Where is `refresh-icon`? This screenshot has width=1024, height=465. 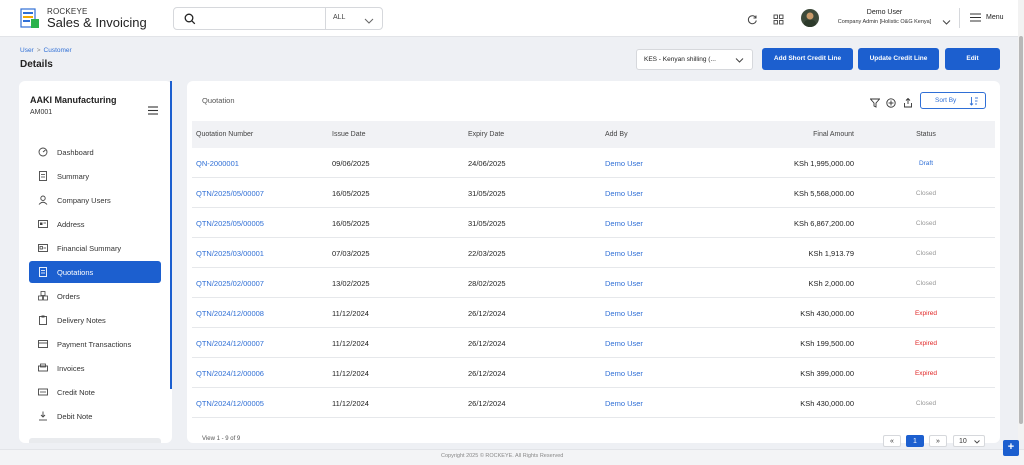 refresh-icon is located at coordinates (752, 21).